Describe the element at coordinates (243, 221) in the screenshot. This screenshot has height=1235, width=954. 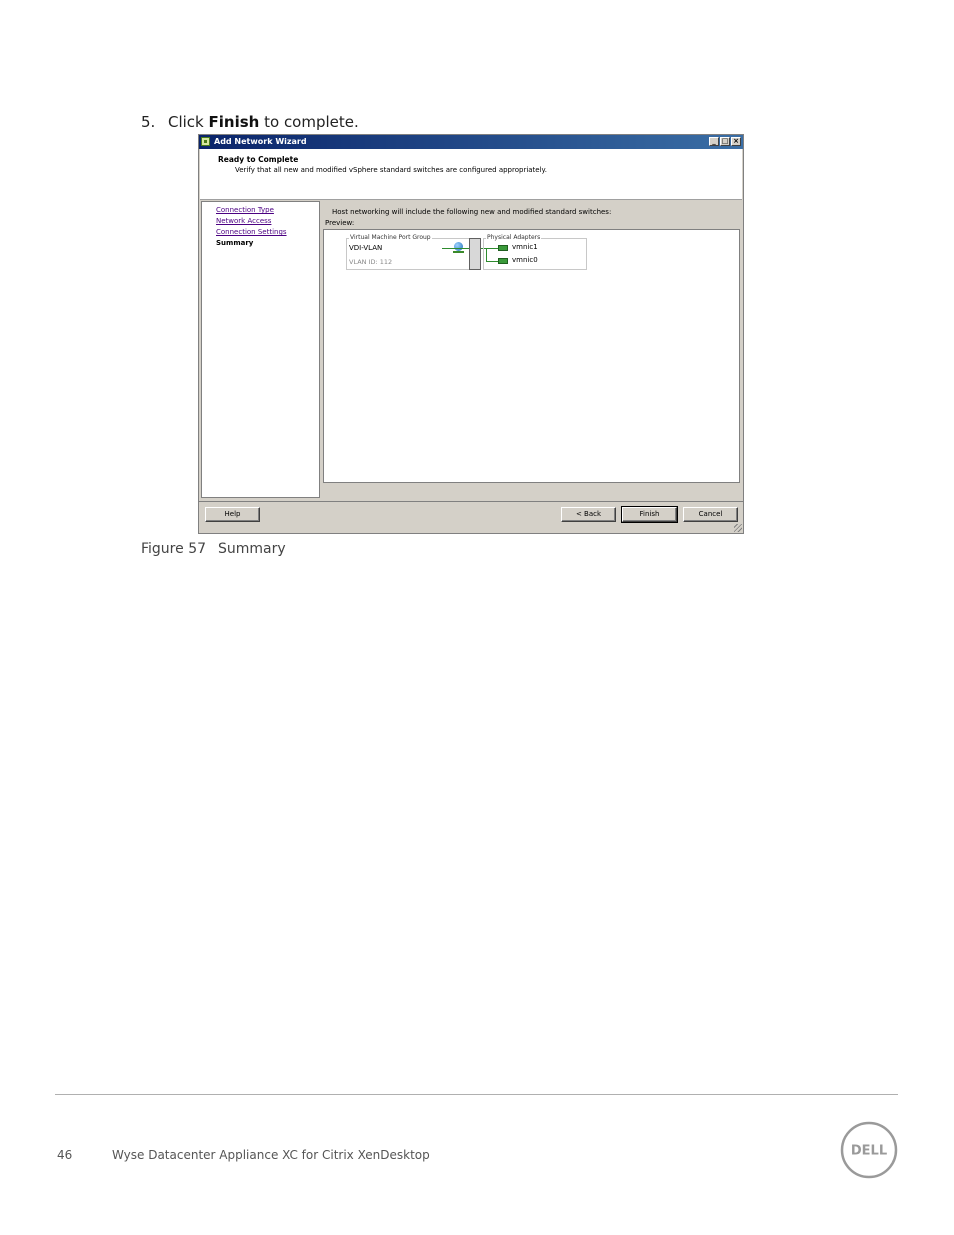
I see `nav-item-network-access: Network Access` at that location.